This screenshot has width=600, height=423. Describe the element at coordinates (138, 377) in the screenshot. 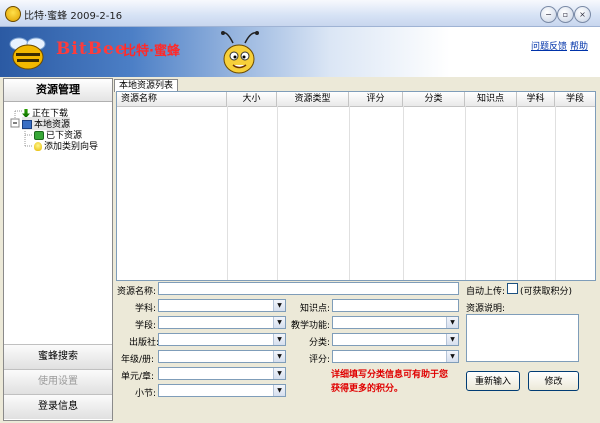

I see `unit-label: 单元/章:` at that location.